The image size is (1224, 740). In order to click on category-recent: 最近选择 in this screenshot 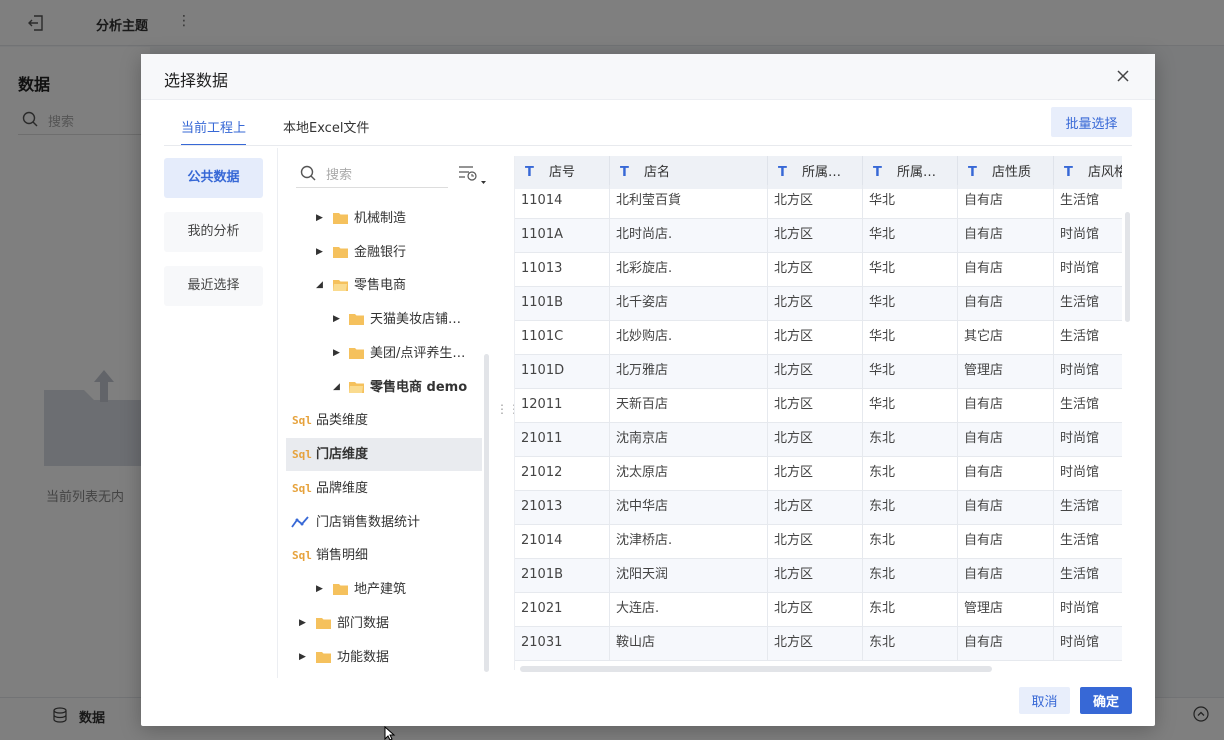, I will do `click(213, 286)`.